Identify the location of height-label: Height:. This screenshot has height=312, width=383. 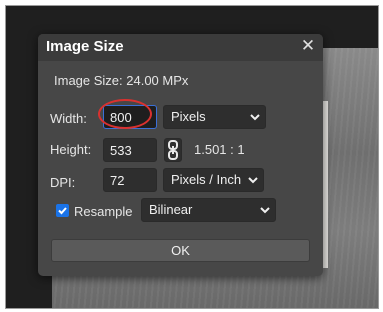
(71, 149).